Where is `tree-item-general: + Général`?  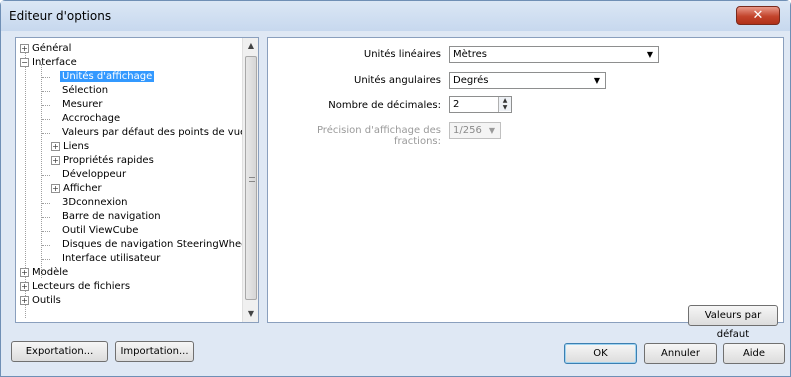 tree-item-general: + Général is located at coordinates (45, 48).